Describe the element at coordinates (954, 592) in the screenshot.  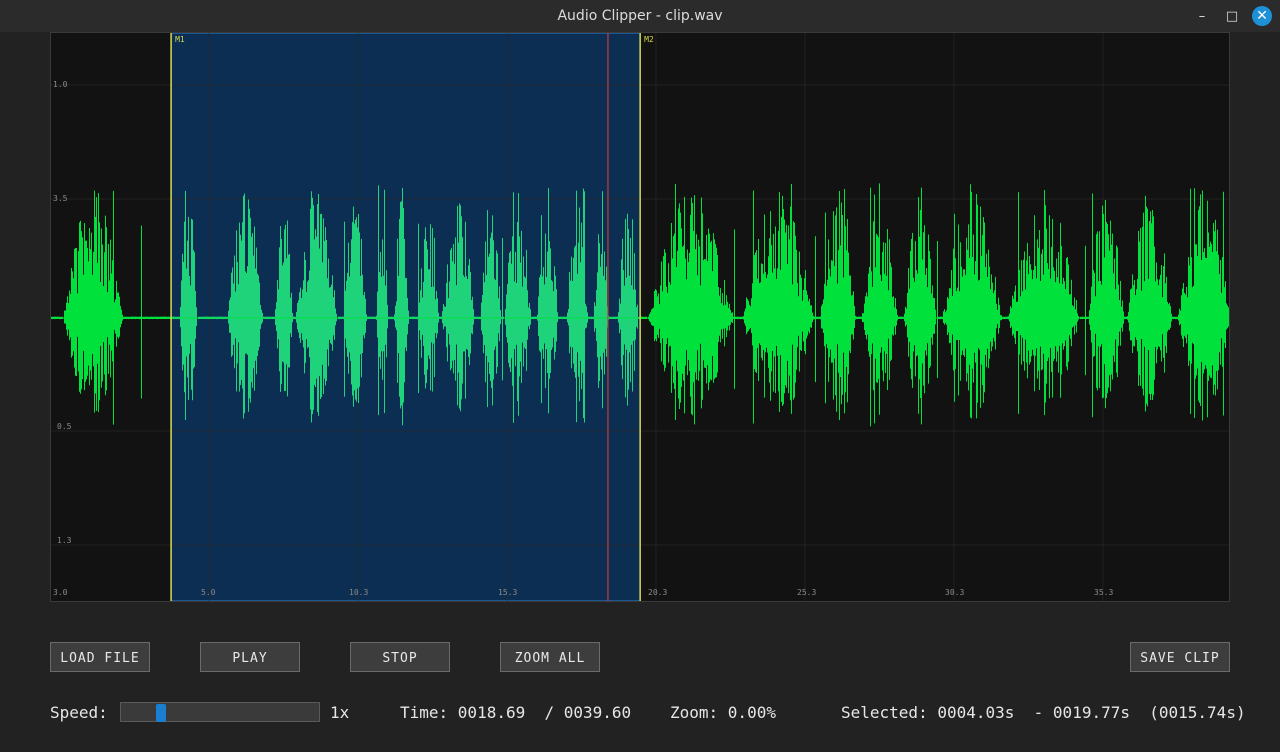
I see `x-tick-label: 30.3` at that location.